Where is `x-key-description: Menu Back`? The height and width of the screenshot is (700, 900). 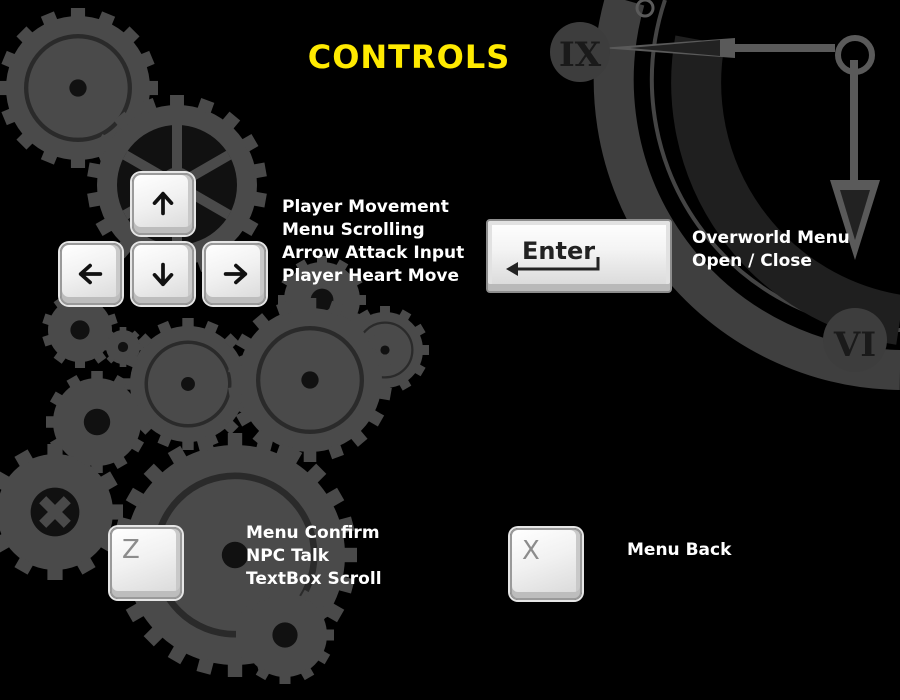
x-key-description: Menu Back is located at coordinates (679, 550).